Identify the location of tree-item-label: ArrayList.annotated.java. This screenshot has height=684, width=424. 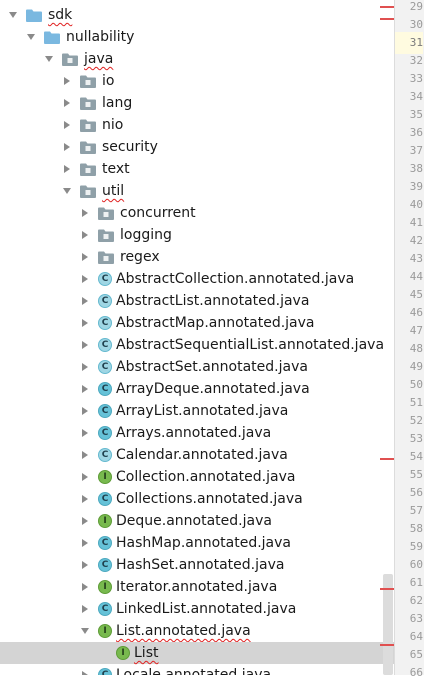
(202, 411).